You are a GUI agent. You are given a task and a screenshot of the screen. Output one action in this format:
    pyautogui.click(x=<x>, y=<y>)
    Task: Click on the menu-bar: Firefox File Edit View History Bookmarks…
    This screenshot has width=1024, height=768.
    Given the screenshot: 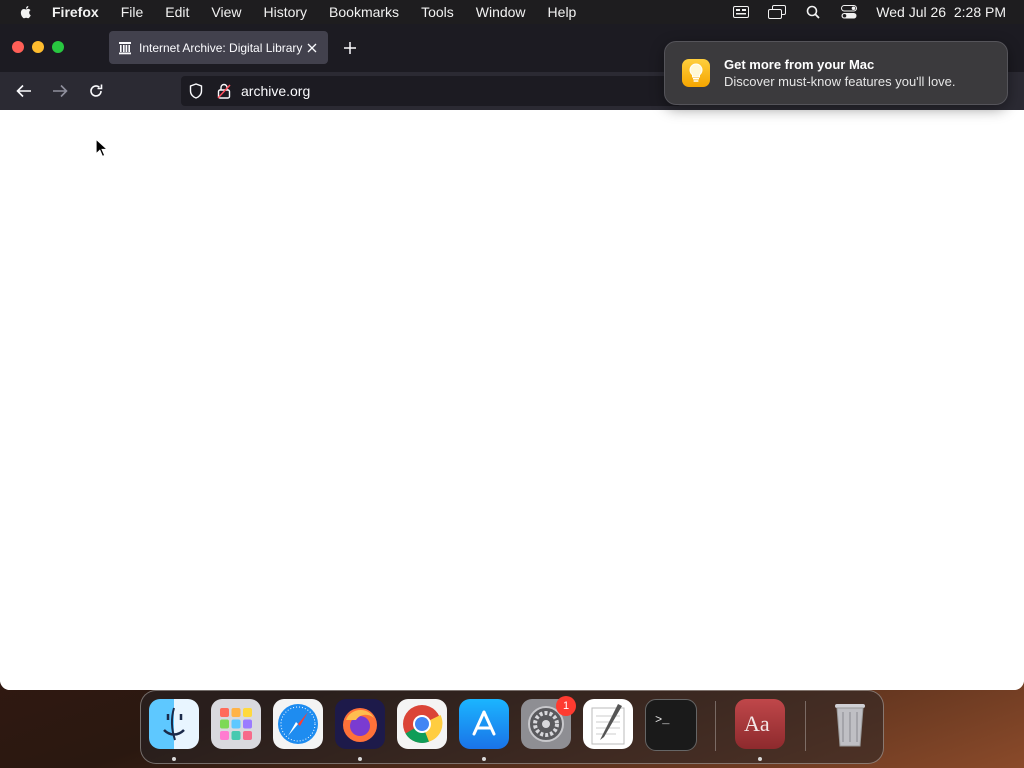 What is the action you would take?
    pyautogui.click(x=512, y=12)
    